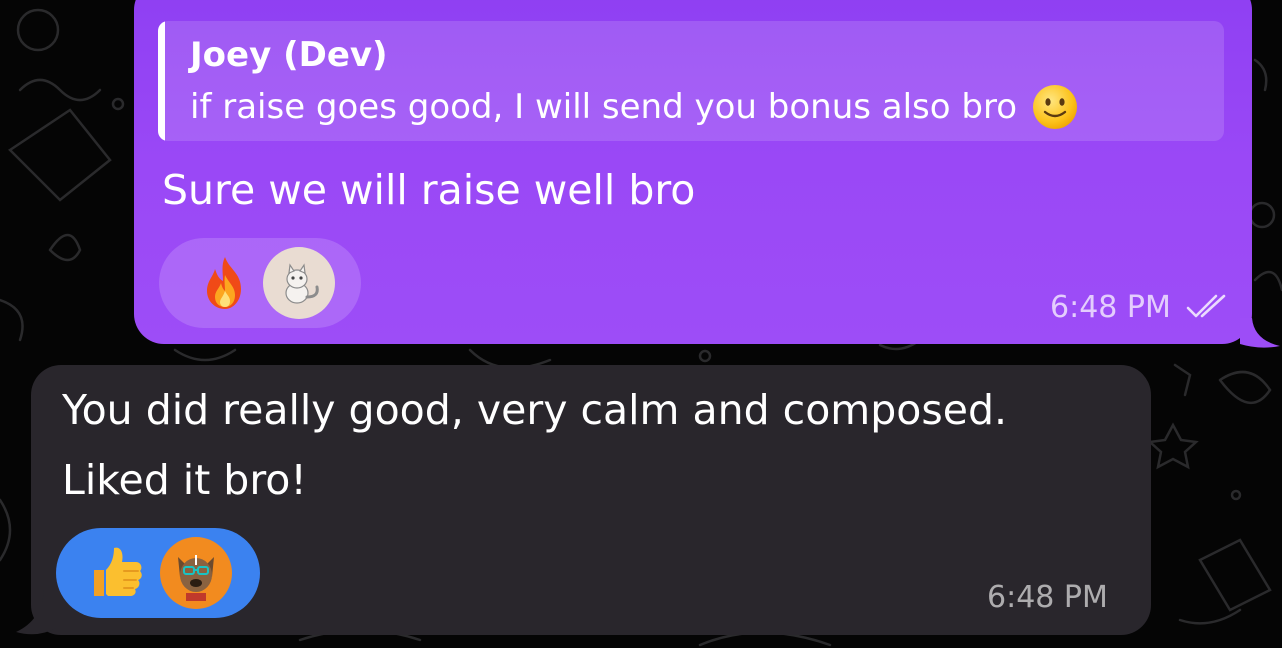 The image size is (1282, 648). What do you see at coordinates (158, 573) in the screenshot?
I see `reaction-thumbs-up` at bounding box center [158, 573].